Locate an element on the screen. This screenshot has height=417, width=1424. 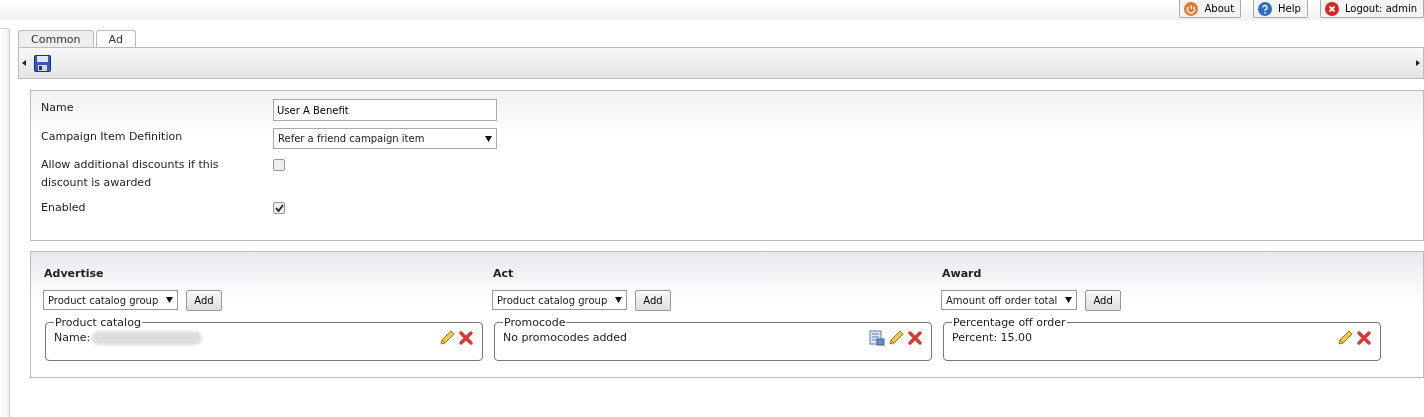
field-label: Campaign Item Definition is located at coordinates (112, 137).